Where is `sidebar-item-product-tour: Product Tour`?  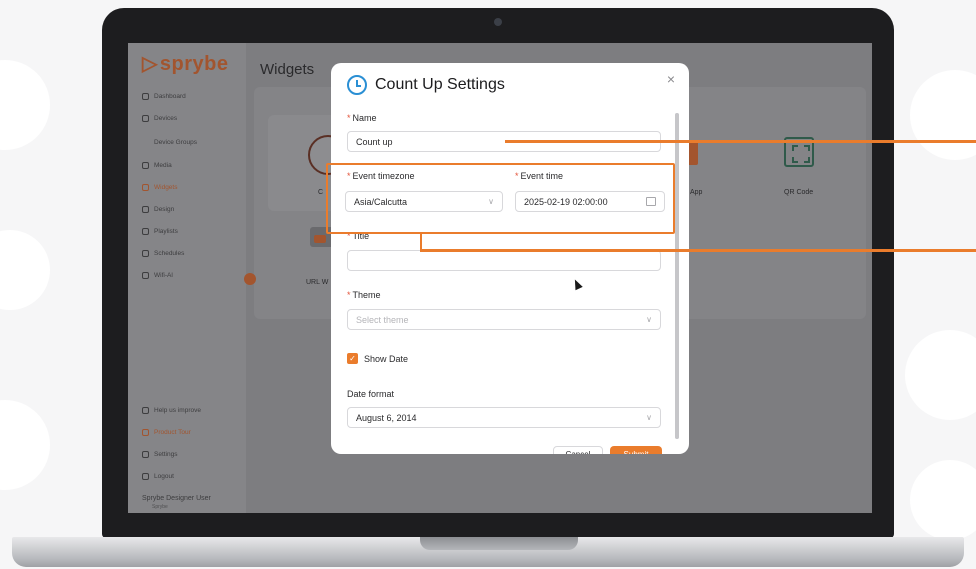
sidebar-item-product-tour: Product Tour is located at coordinates (166, 432).